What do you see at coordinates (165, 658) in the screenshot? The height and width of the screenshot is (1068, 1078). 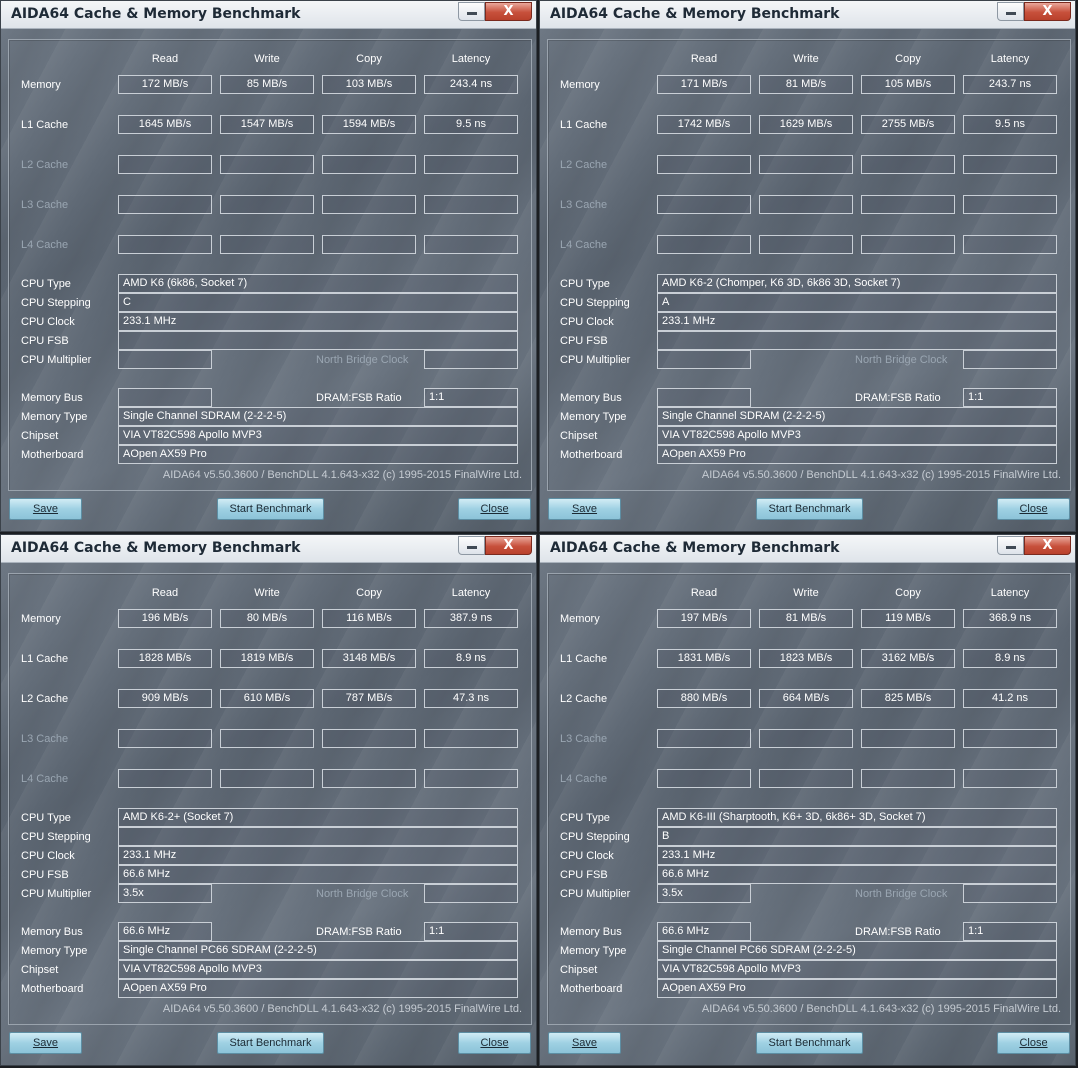 I see `l1-read: 1828 MB/s` at bounding box center [165, 658].